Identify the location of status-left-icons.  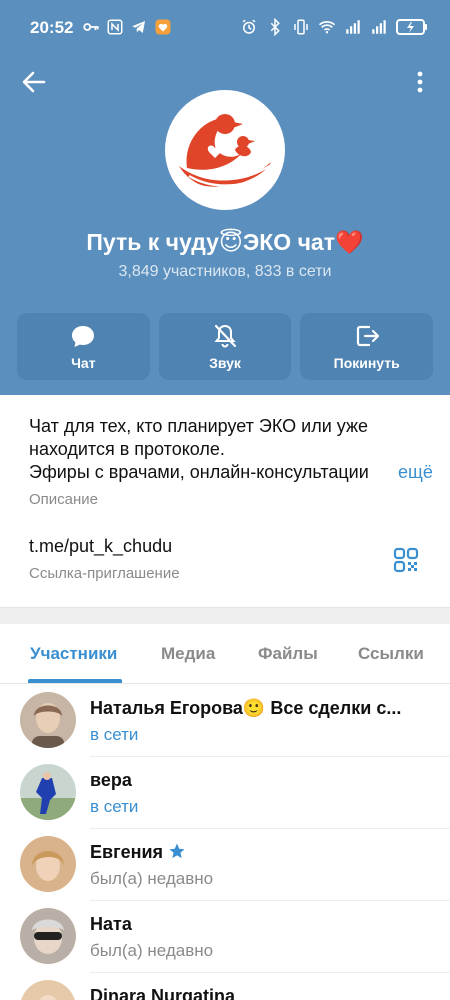
(127, 27).